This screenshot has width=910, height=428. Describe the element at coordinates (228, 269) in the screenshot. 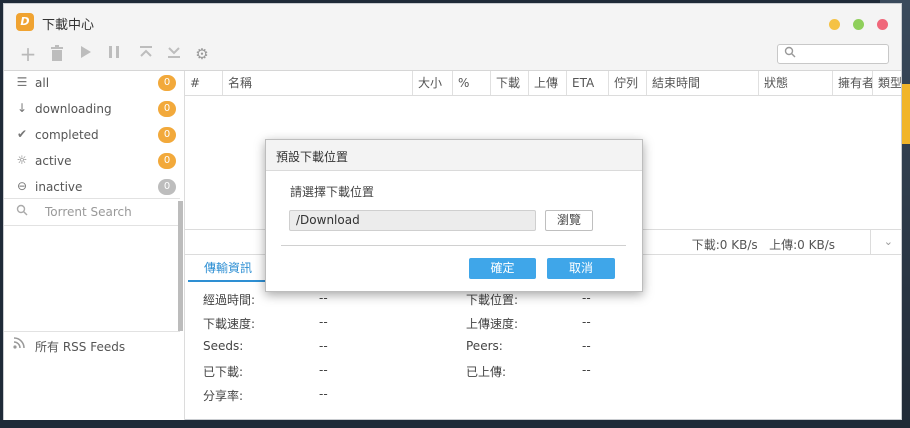

I see `tab-transfer-info: 傳輸資訊` at that location.